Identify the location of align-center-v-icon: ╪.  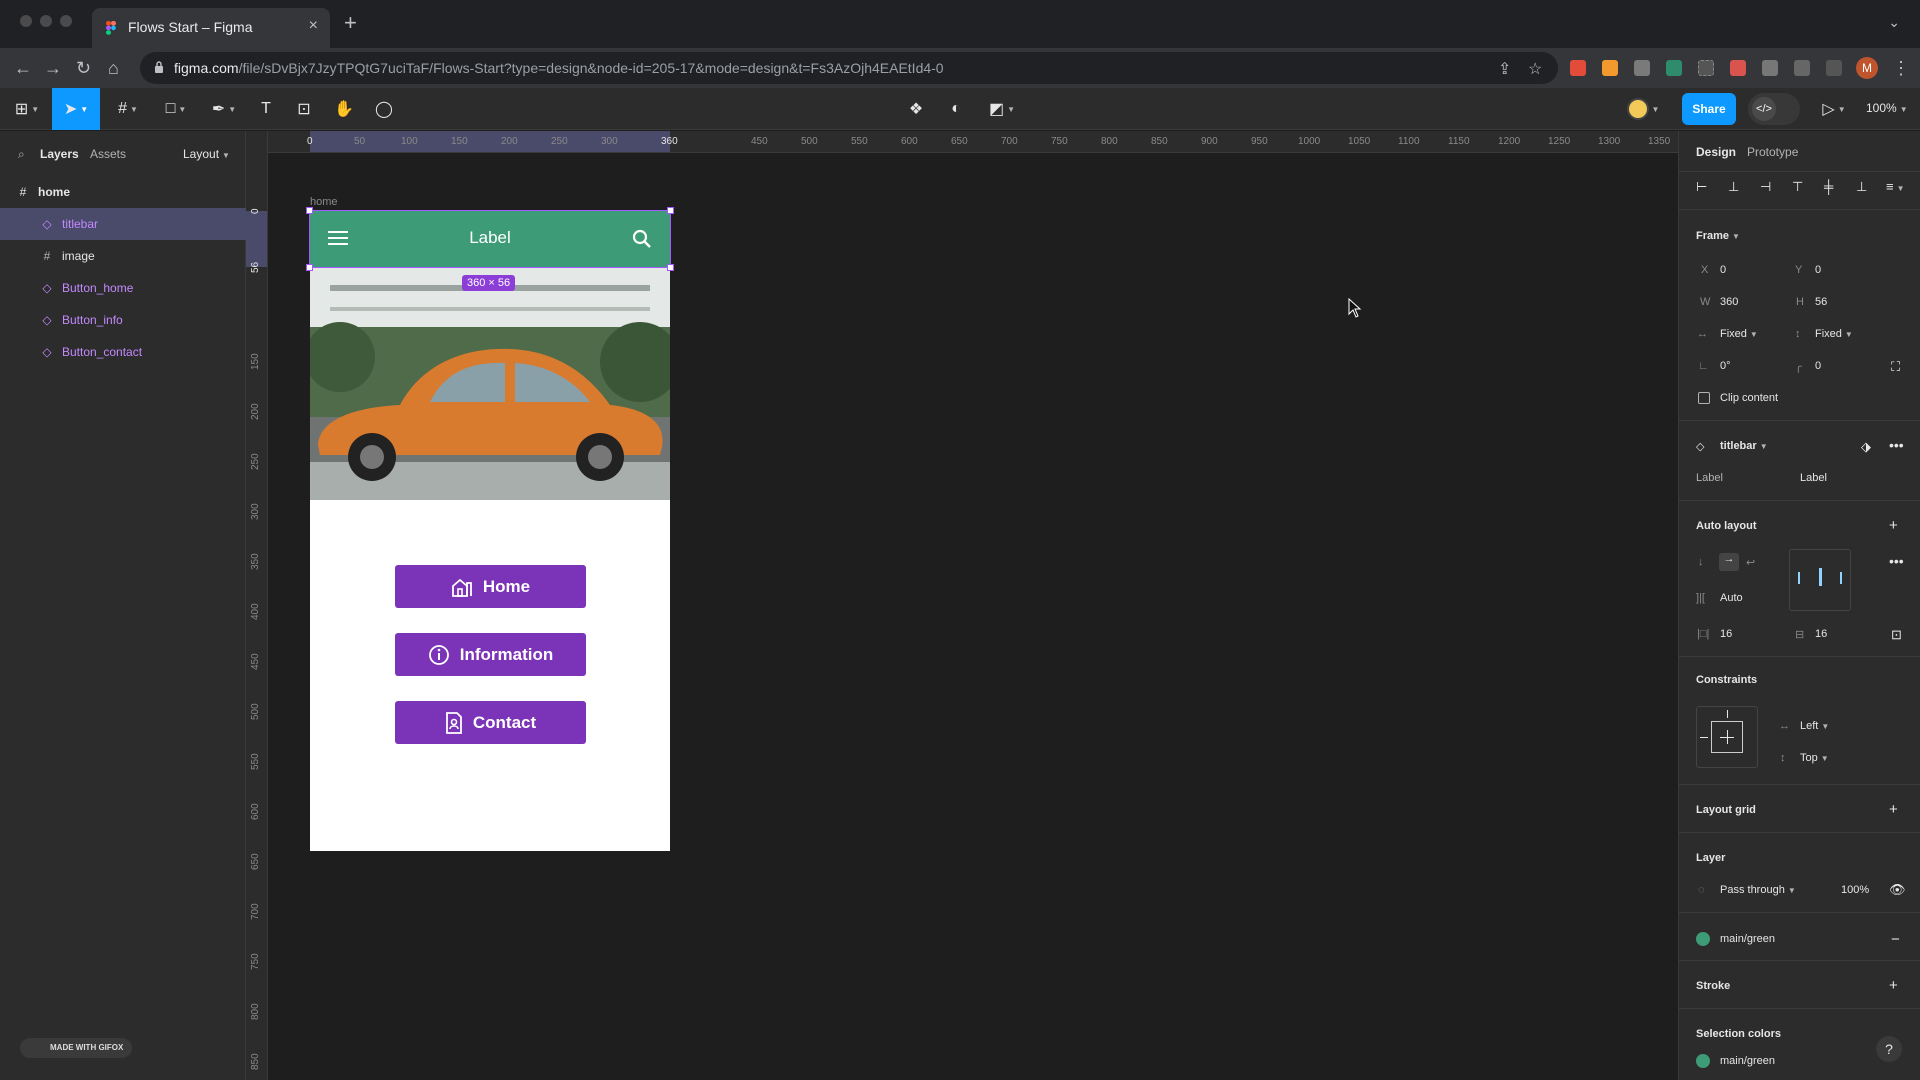
(1828, 186).